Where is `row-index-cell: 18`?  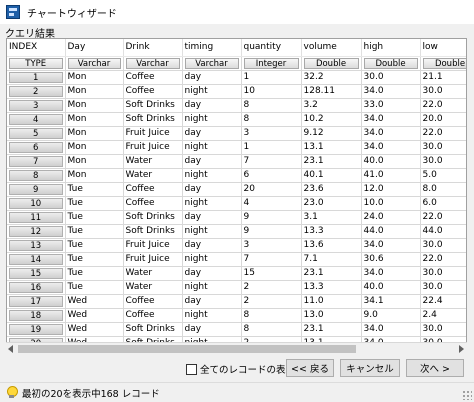 row-index-cell: 18 is located at coordinates (36, 315).